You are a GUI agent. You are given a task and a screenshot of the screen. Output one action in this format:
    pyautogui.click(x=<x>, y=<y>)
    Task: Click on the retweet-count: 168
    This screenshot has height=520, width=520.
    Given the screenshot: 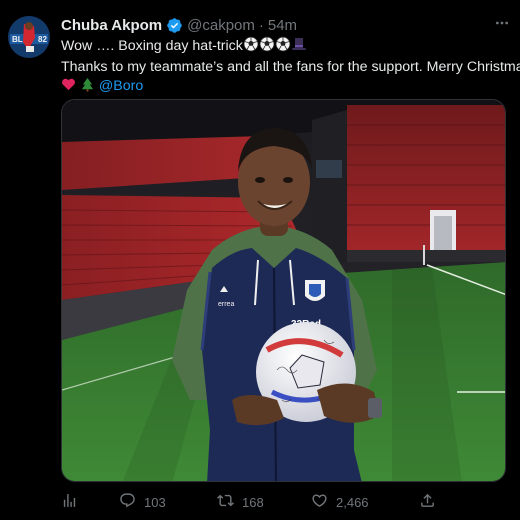 What is the action you would take?
    pyautogui.click(x=253, y=502)
    